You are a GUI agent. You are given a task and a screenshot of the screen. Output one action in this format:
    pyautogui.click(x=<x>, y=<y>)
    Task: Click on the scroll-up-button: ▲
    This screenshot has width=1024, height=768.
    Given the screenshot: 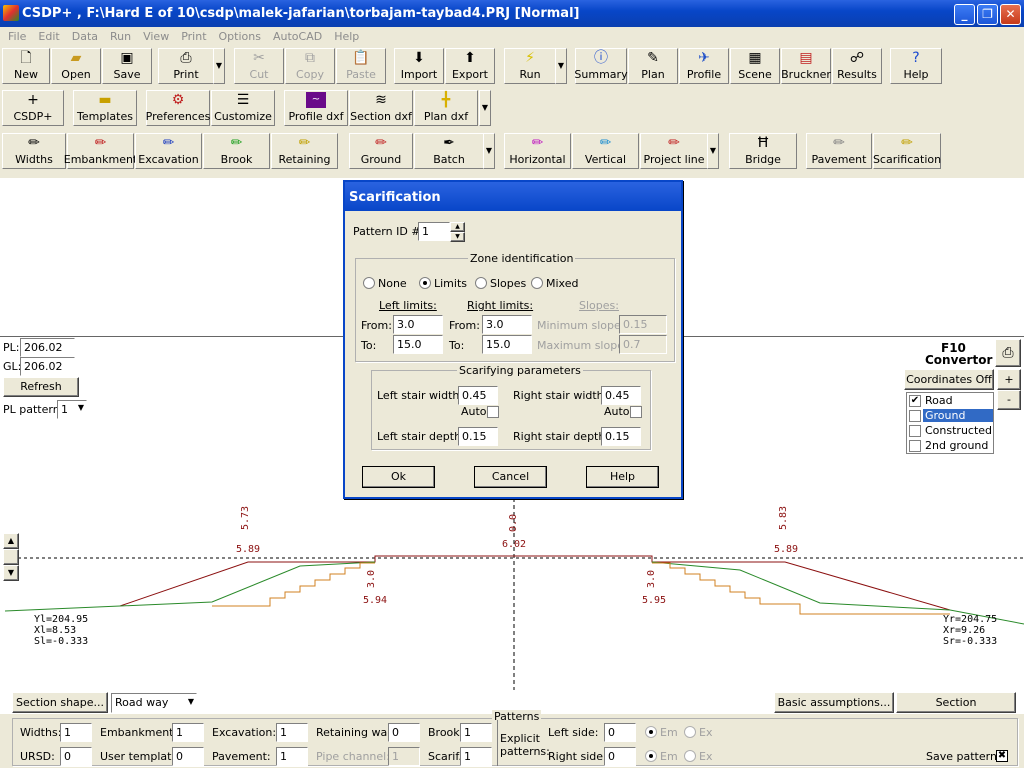 What is the action you would take?
    pyautogui.click(x=11, y=541)
    